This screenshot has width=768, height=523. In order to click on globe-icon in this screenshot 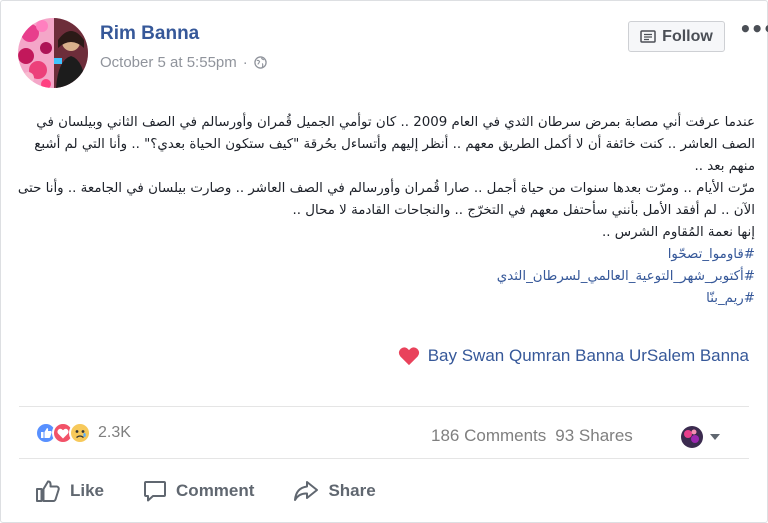, I will do `click(260, 62)`.